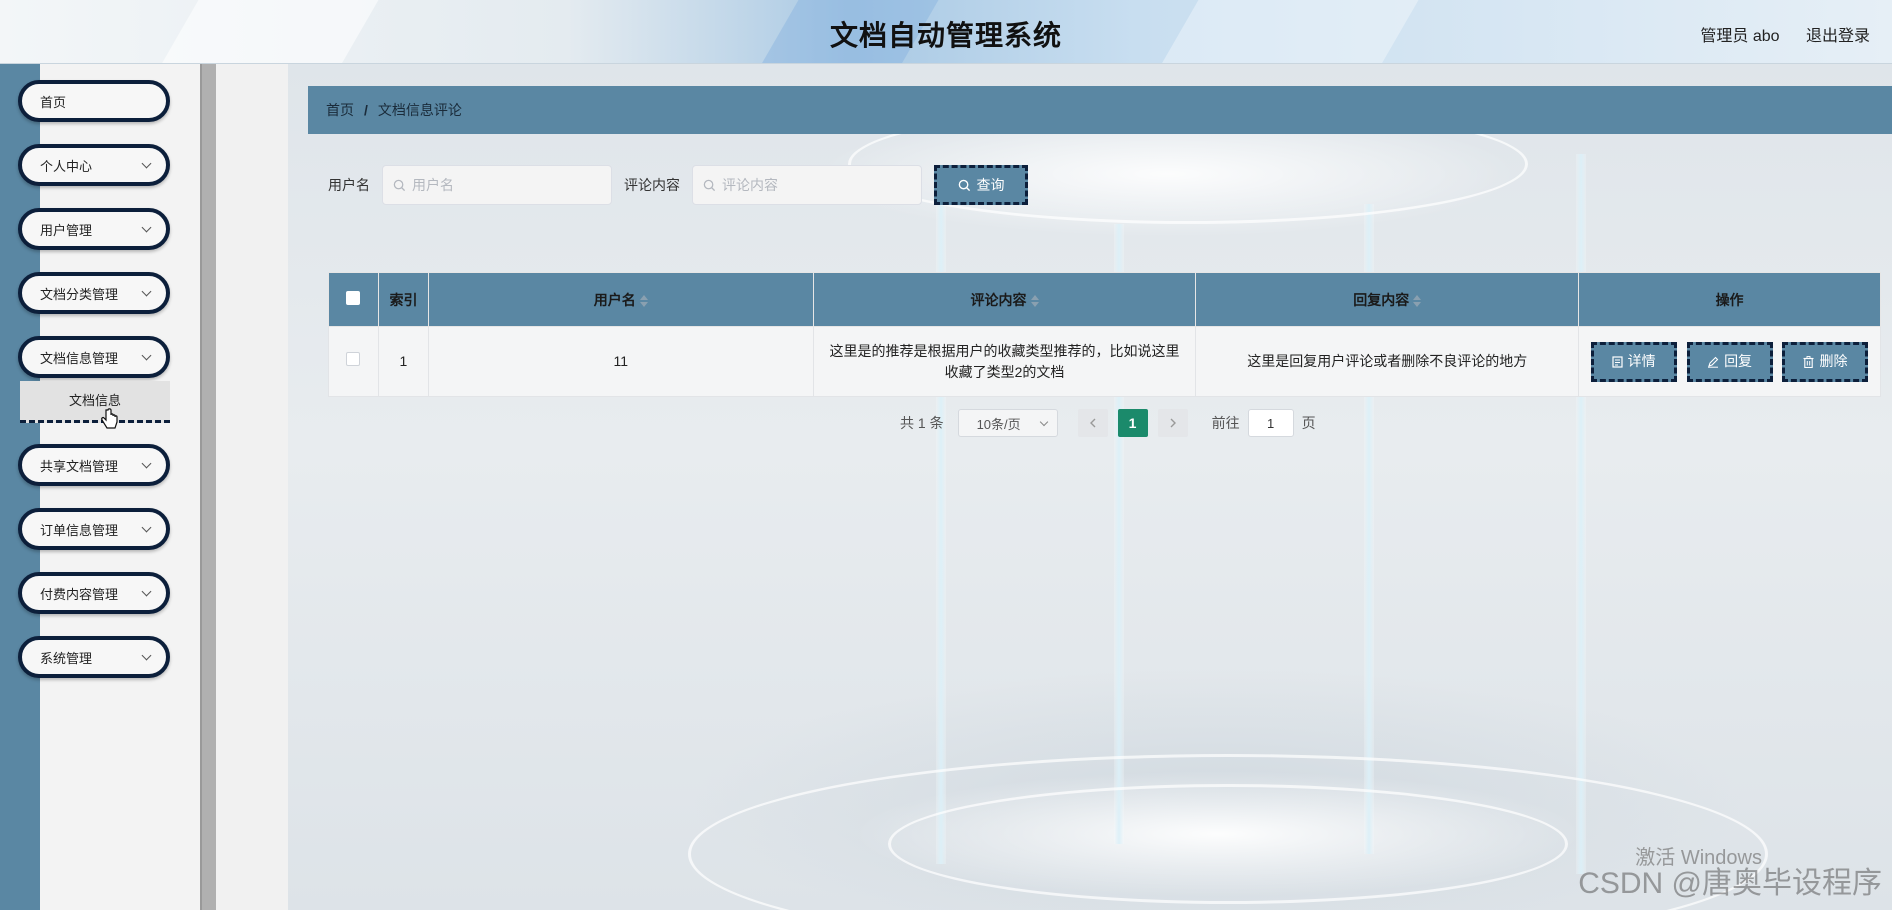 Image resolution: width=1892 pixels, height=910 pixels. What do you see at coordinates (1308, 423) in the screenshot?
I see `goto-suffix: 页` at bounding box center [1308, 423].